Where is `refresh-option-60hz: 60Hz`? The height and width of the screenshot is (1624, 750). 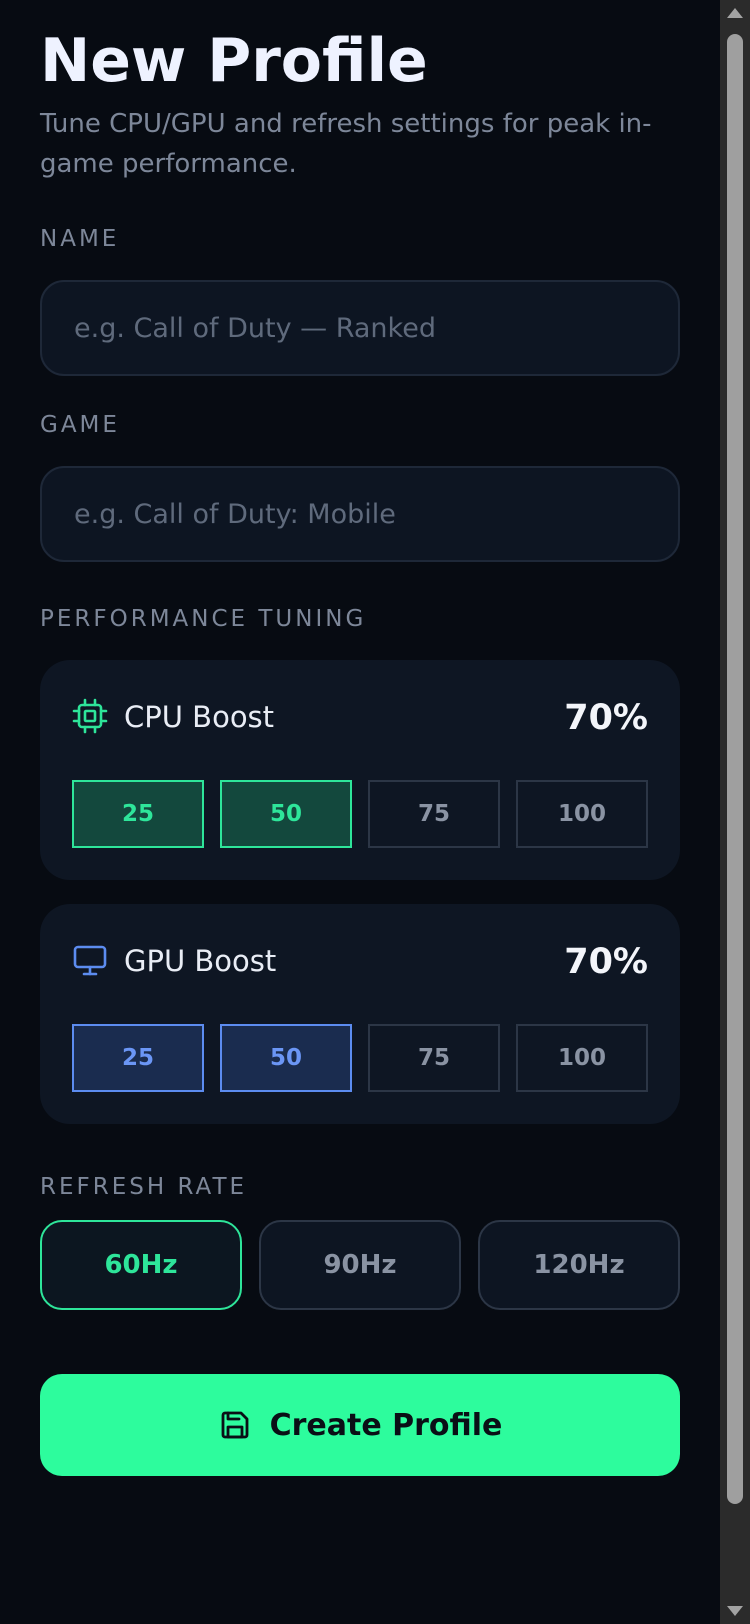
refresh-option-60hz: 60Hz is located at coordinates (141, 1265).